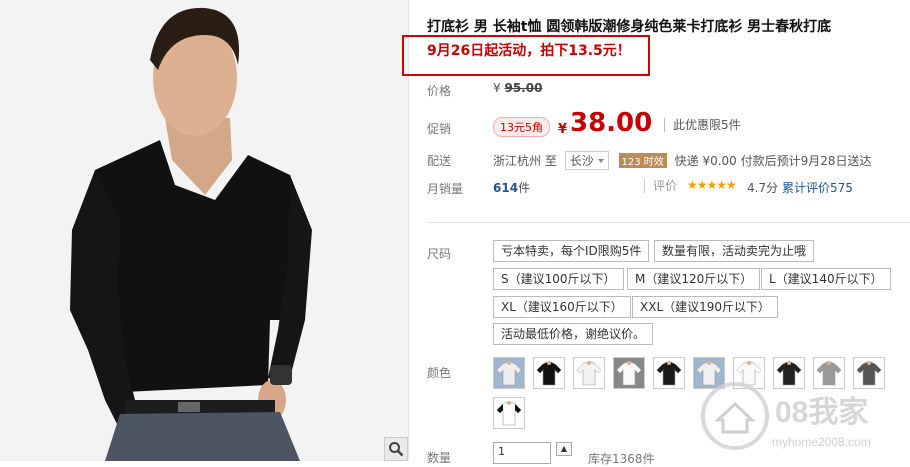  What do you see at coordinates (712, 185) in the screenshot?
I see `rating-stars: ★★★★★` at bounding box center [712, 185].